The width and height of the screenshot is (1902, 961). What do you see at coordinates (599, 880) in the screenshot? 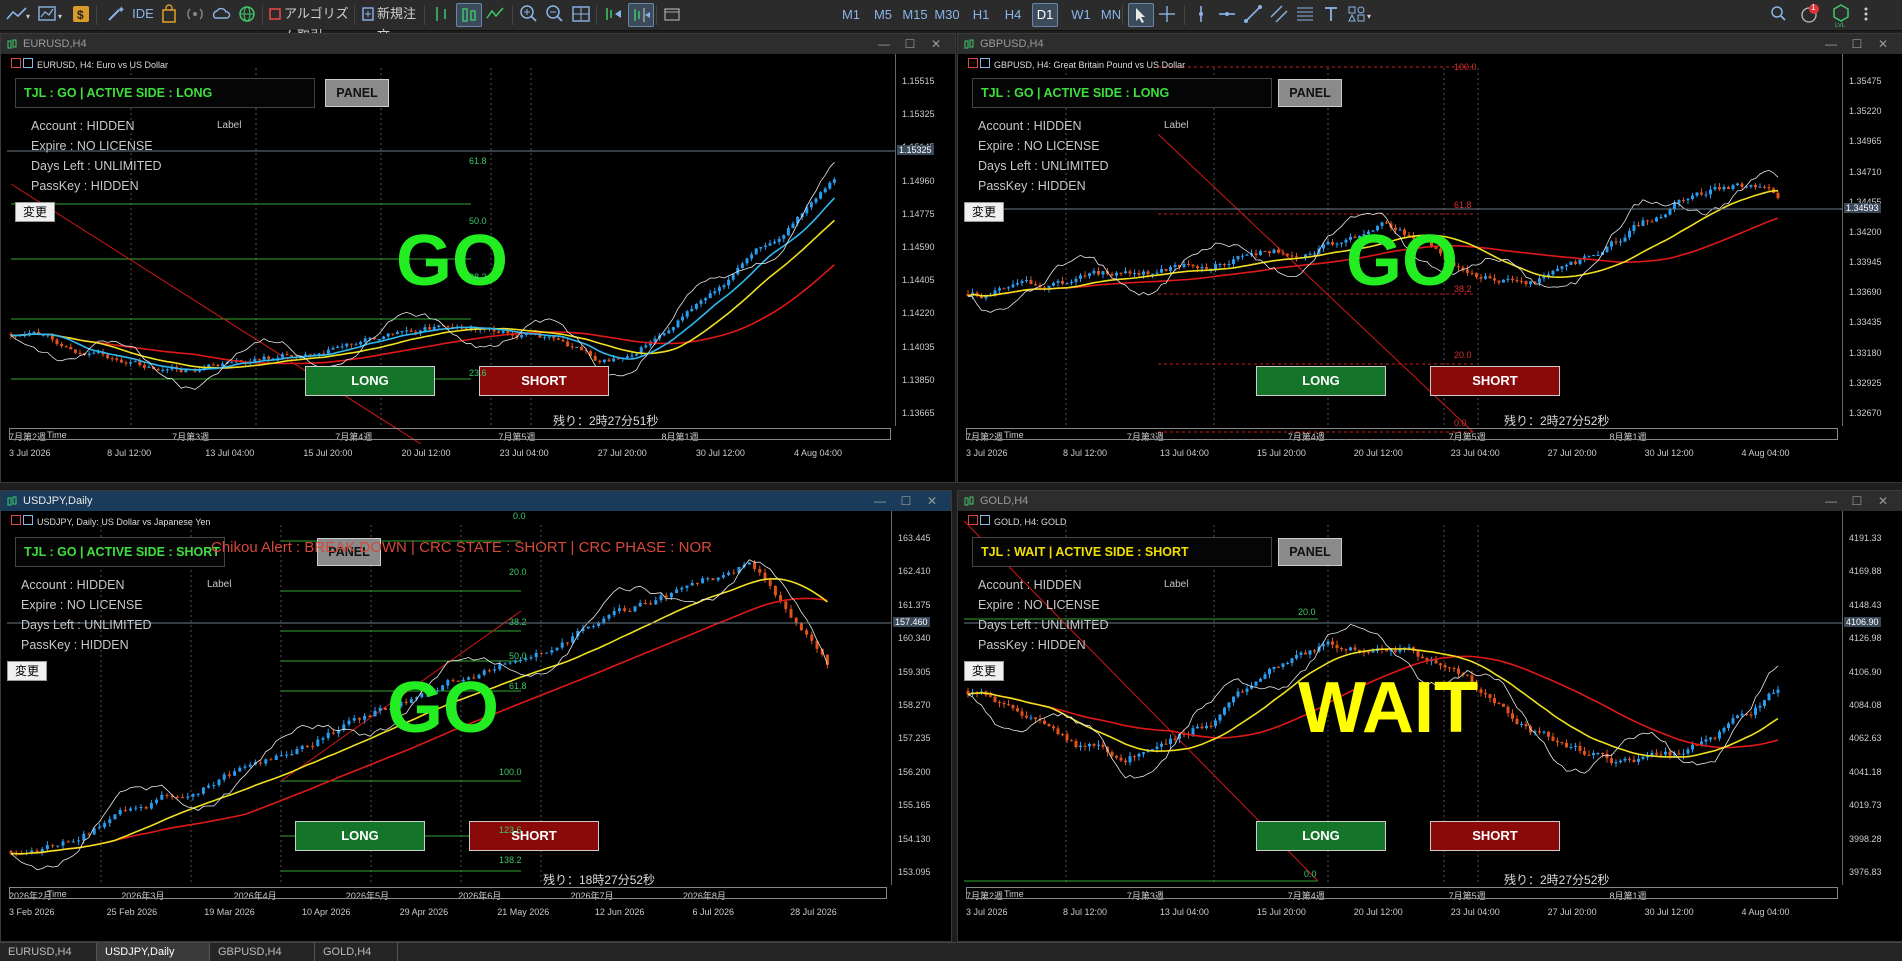
I see `time-remaining: 残り：18時27分52秒` at bounding box center [599, 880].